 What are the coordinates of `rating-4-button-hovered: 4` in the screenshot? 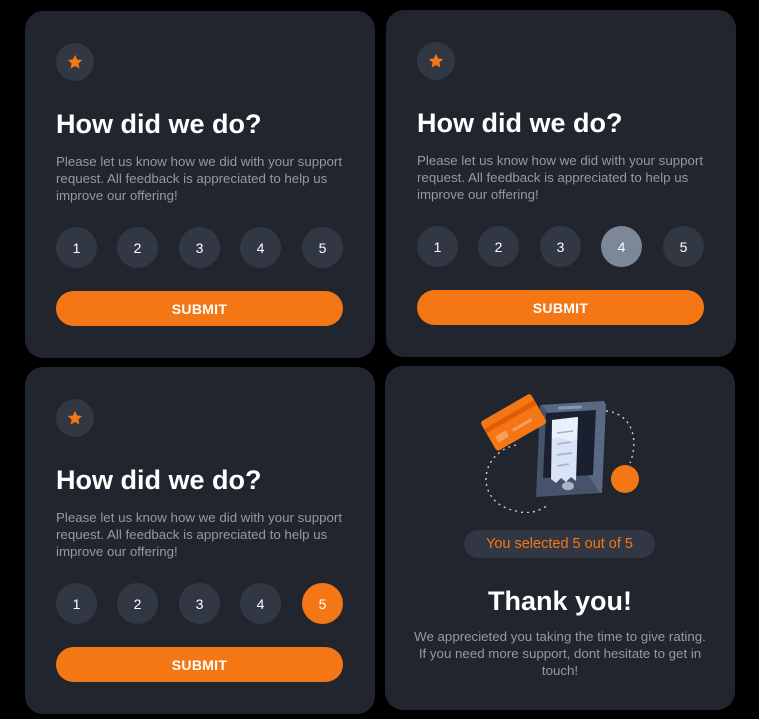 It's located at (621, 246).